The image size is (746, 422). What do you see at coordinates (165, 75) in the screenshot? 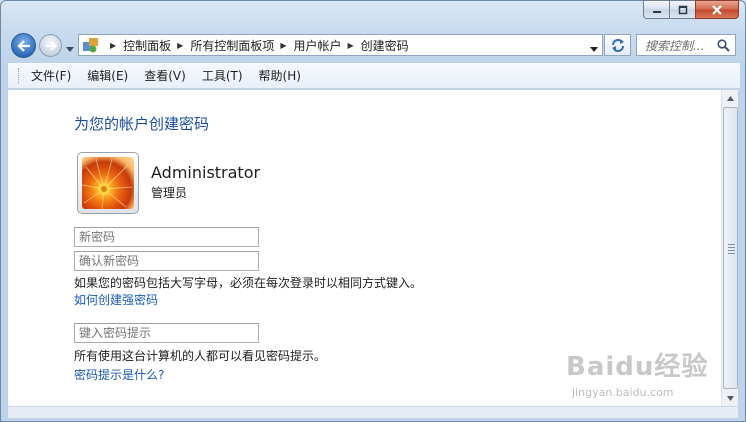
I see `menu-view: 查看(V)` at bounding box center [165, 75].